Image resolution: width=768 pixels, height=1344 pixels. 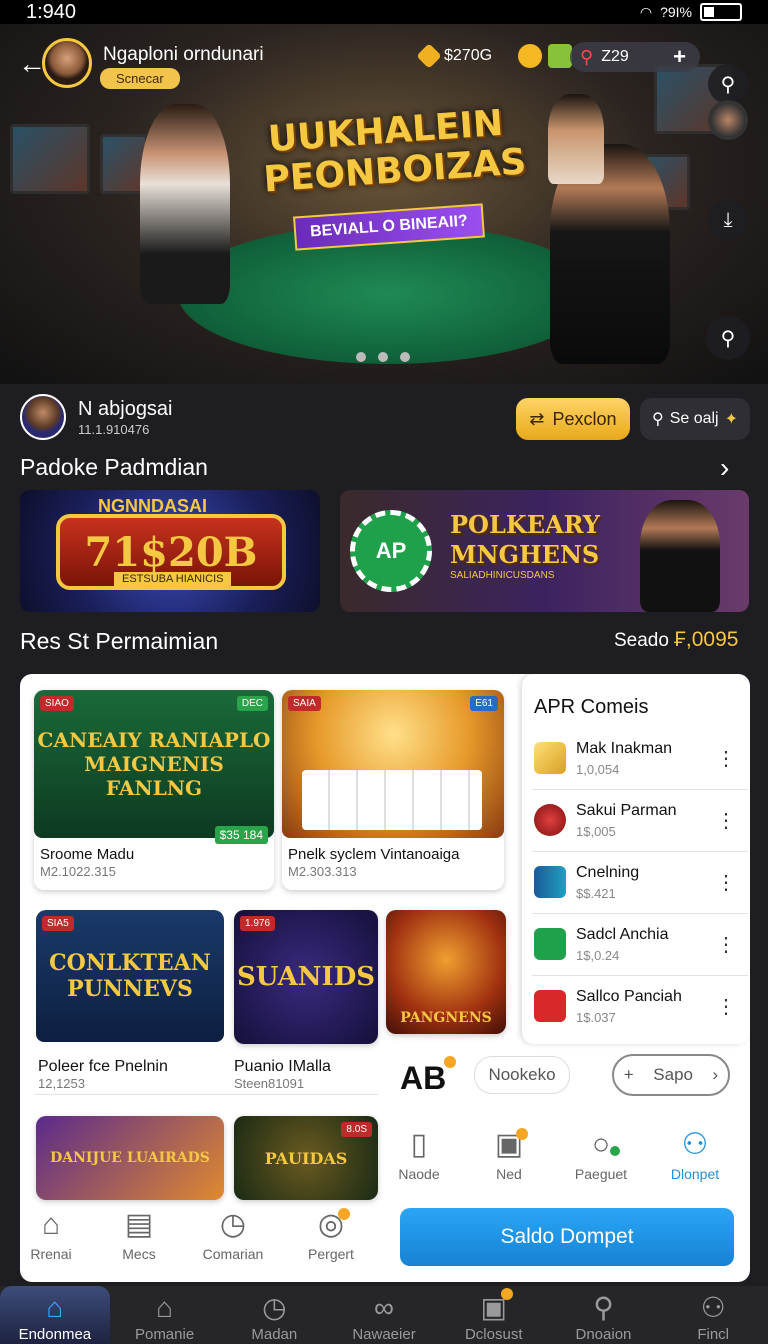 What do you see at coordinates (392, 800) in the screenshot?
I see `playing-cards` at bounding box center [392, 800].